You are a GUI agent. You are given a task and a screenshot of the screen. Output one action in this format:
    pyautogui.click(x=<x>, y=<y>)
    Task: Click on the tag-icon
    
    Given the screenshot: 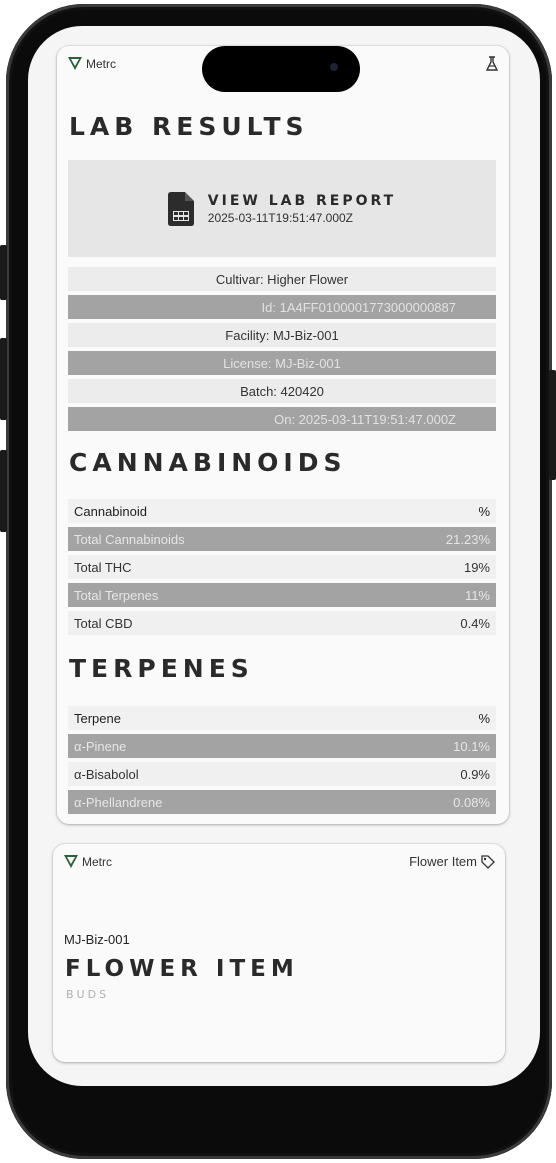 What is the action you would take?
    pyautogui.click(x=488, y=861)
    